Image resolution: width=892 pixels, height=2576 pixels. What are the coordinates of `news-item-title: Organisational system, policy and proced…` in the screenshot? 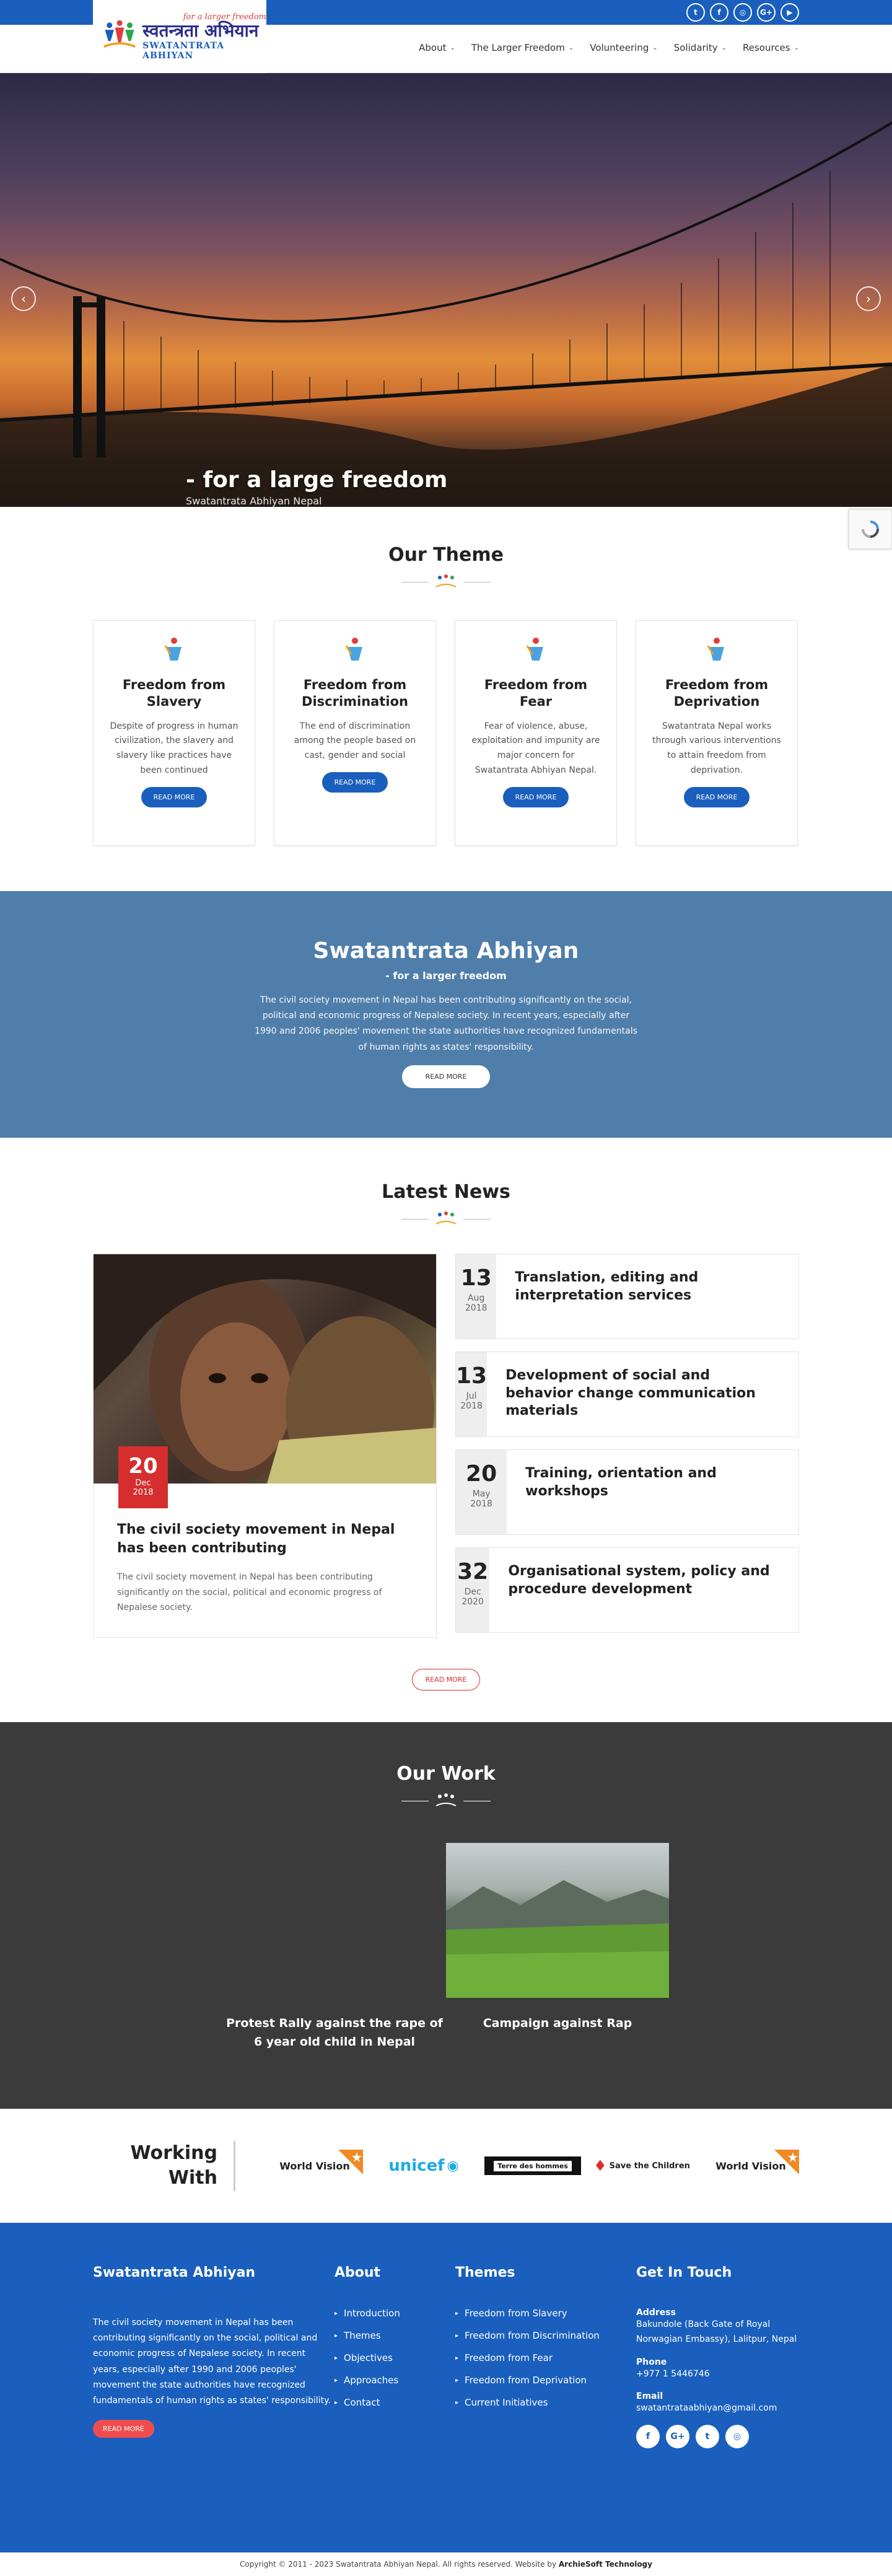 It's located at (644, 1590).